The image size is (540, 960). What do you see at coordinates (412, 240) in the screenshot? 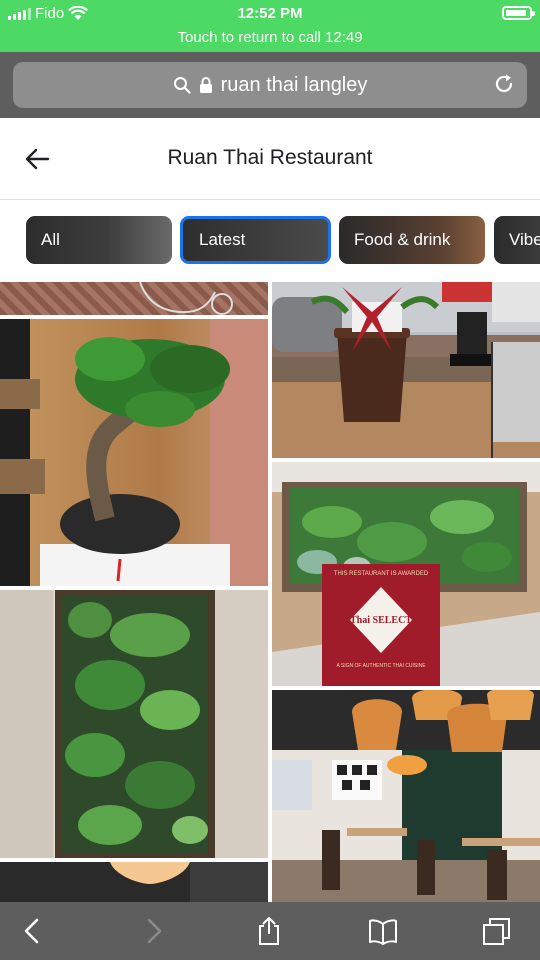
I see `filter-chip-food-and-drink: Food & drink` at bounding box center [412, 240].